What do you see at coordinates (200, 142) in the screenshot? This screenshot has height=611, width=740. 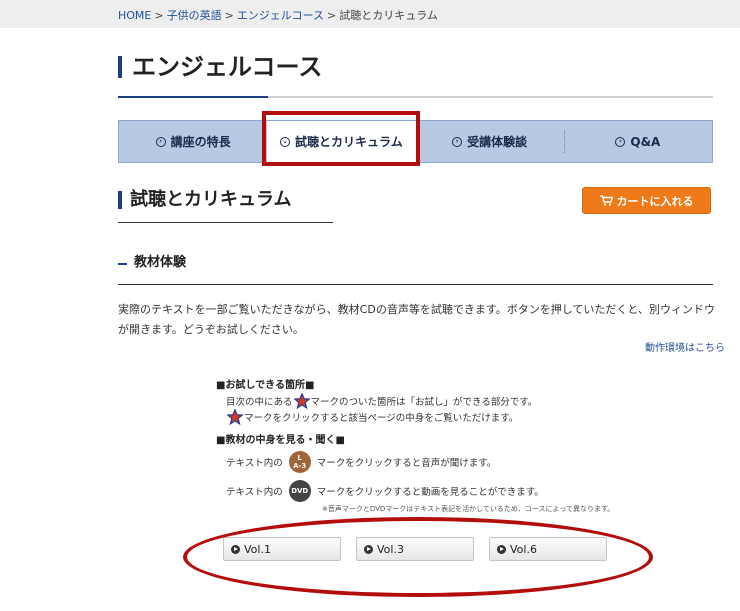 I see `tab-label: 講座の特長` at bounding box center [200, 142].